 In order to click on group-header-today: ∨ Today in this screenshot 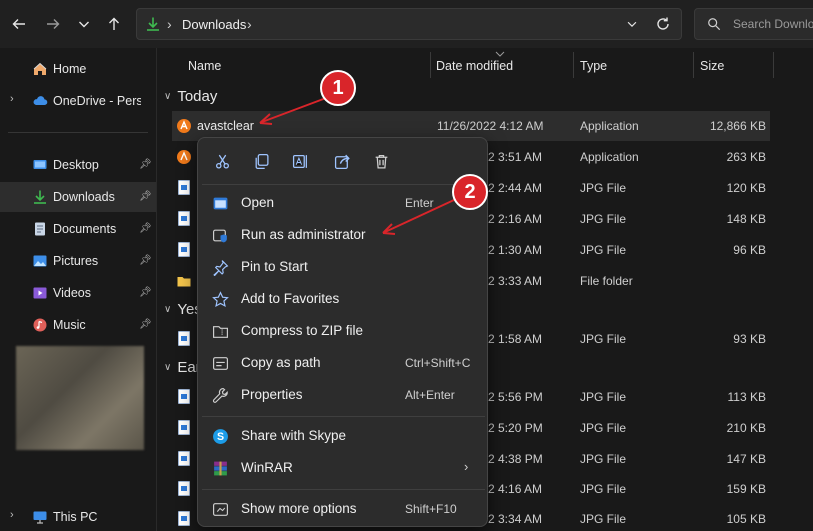, I will do `click(190, 96)`.